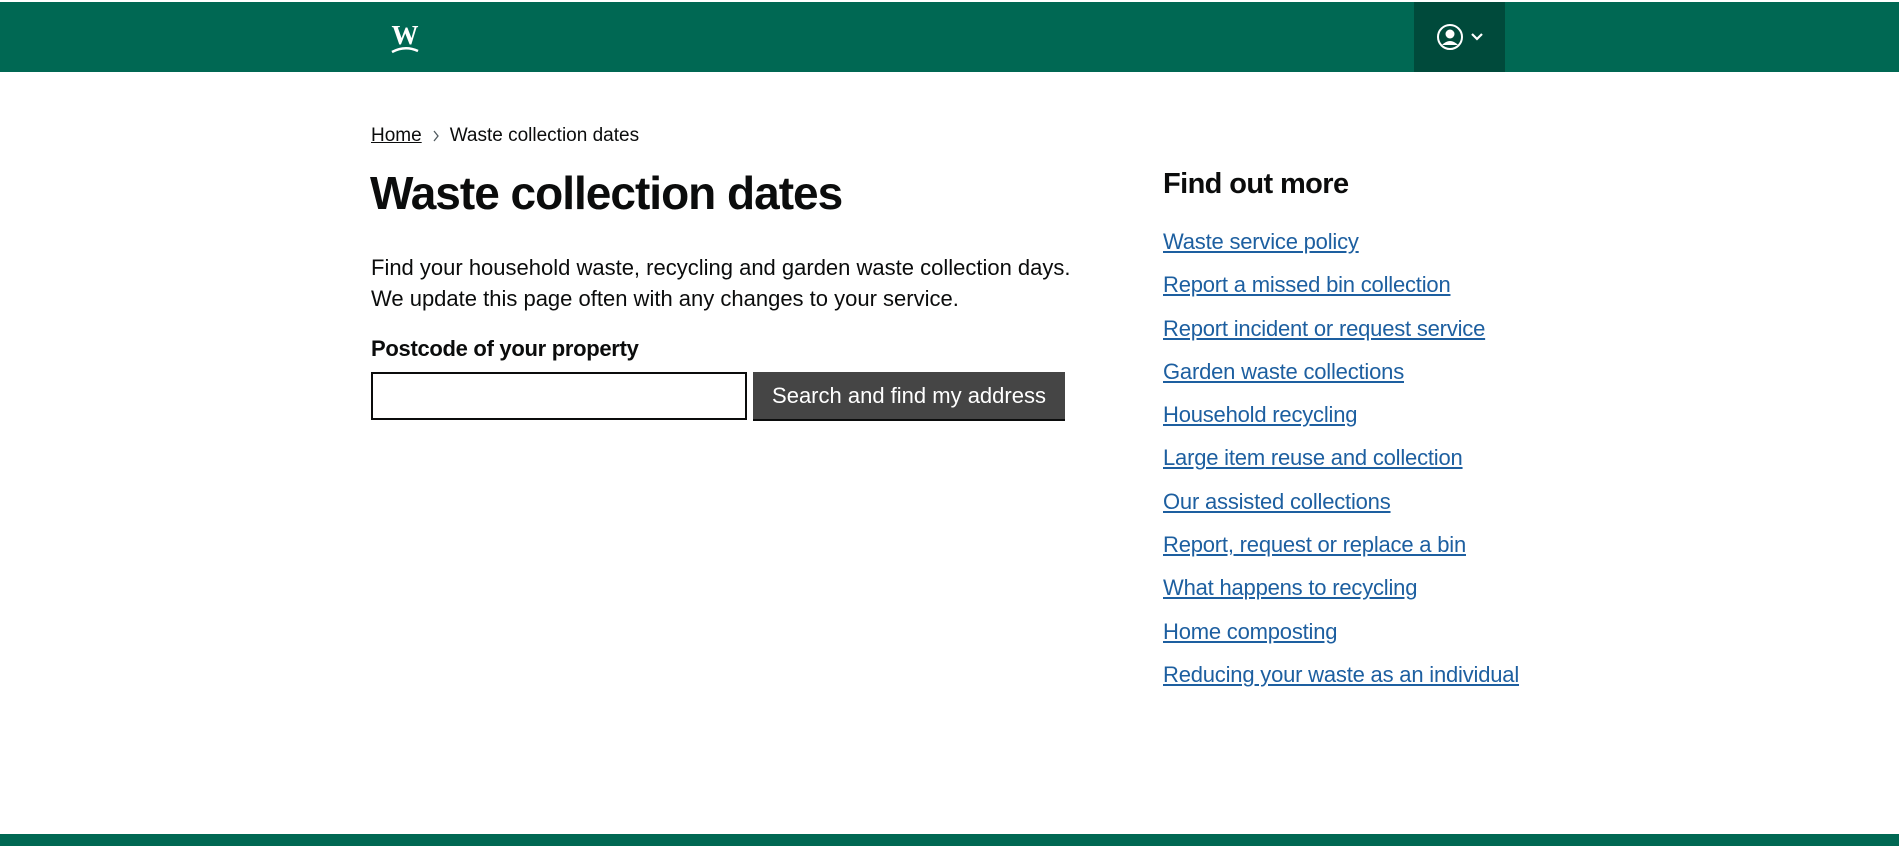  Describe the element at coordinates (1283, 371) in the screenshot. I see `link-garden-waste: Garden waste collections` at that location.